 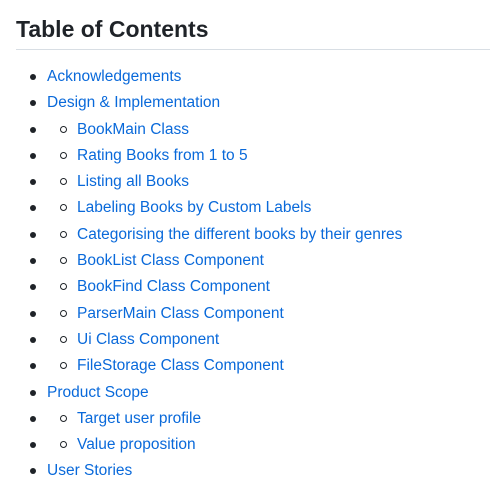 What do you see at coordinates (245, 103) in the screenshot?
I see `toc-item: Design & Implementation` at bounding box center [245, 103].